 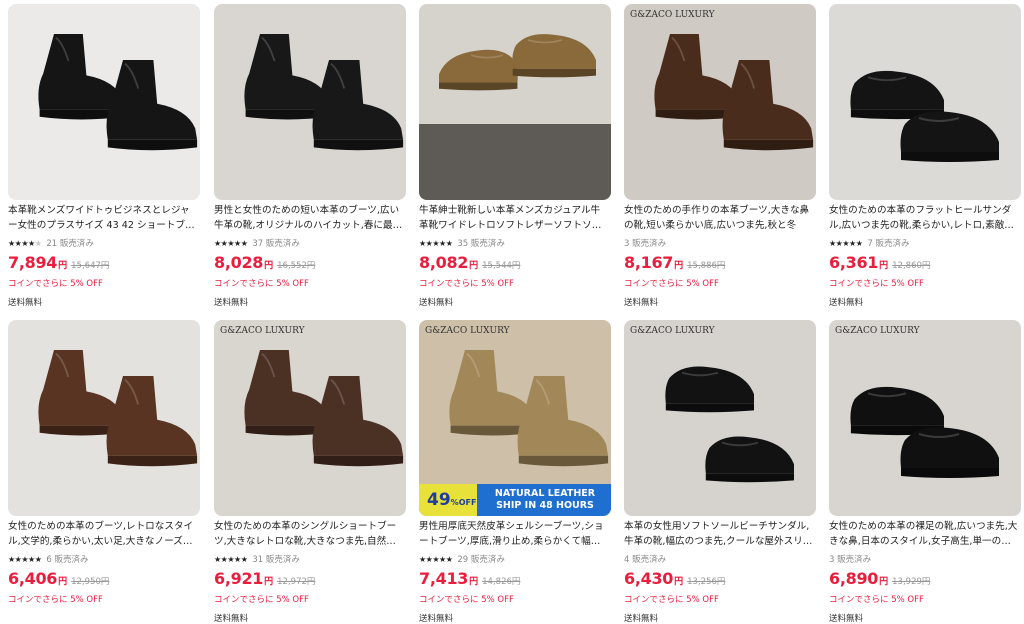 I want to click on sold-count: 35 販売済み, so click(x=481, y=244).